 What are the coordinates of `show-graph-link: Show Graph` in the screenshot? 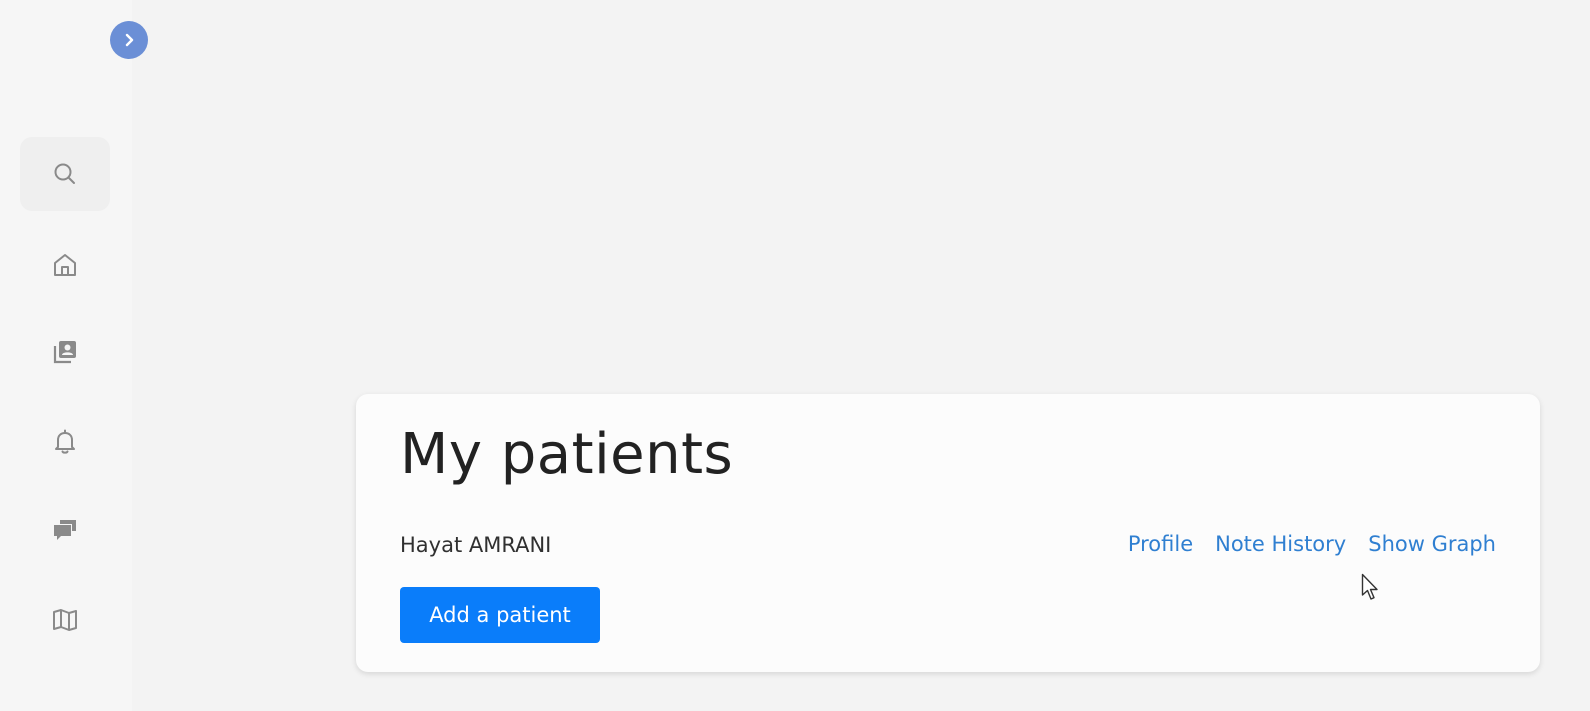 It's located at (1432, 544).